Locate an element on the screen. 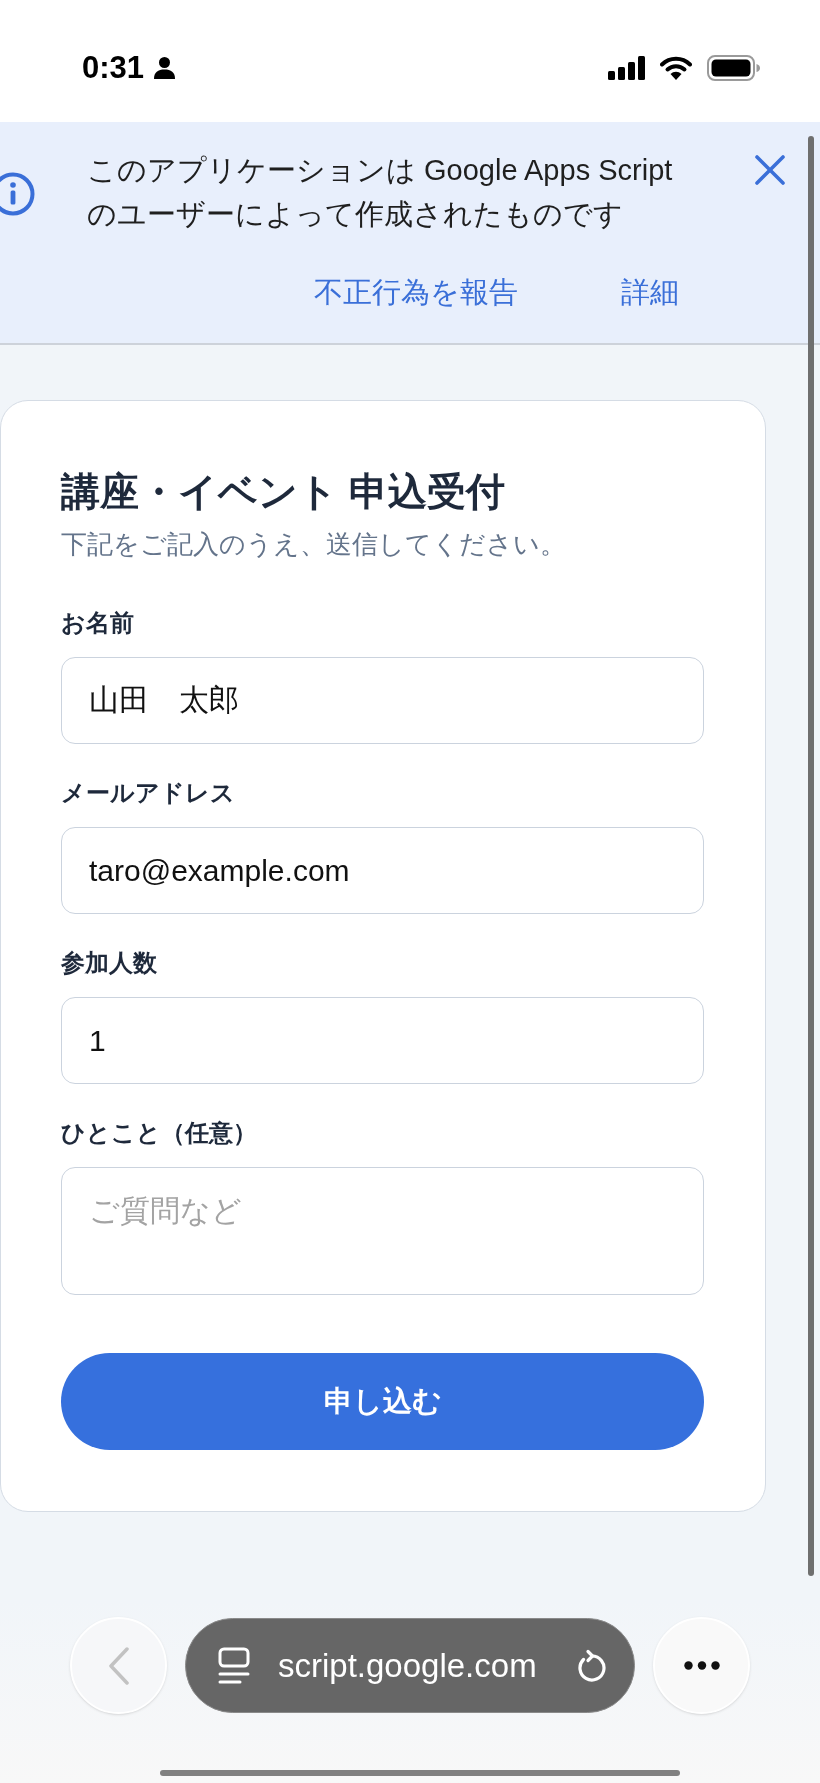 This screenshot has height=1783, width=820. input-field: 1 is located at coordinates (382, 1040).